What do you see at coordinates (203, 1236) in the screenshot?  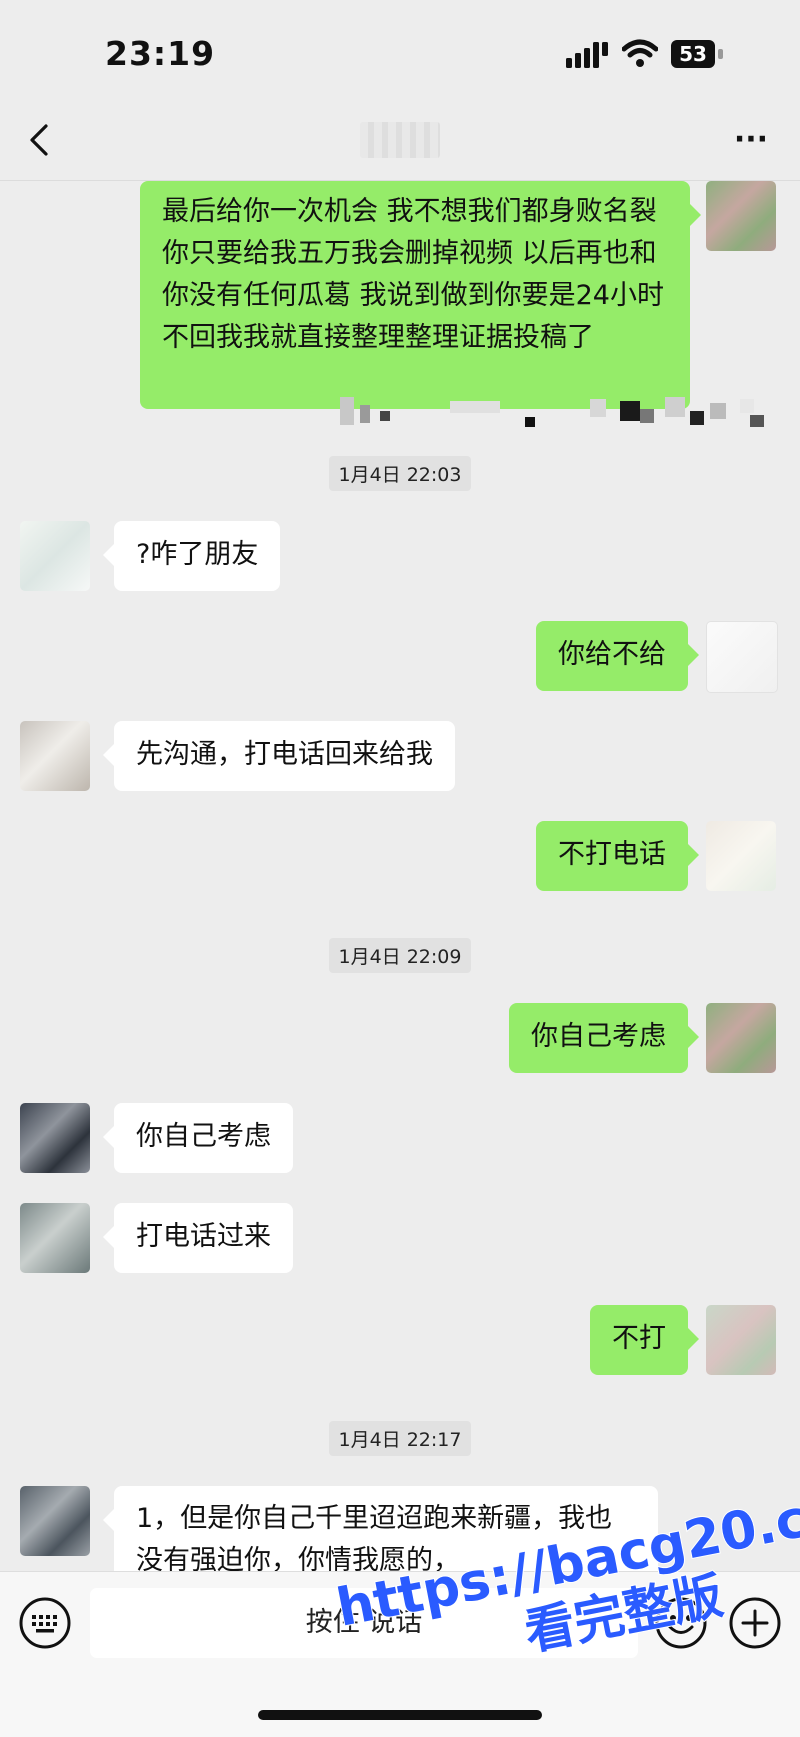 I see `message-text: 打电话过来` at bounding box center [203, 1236].